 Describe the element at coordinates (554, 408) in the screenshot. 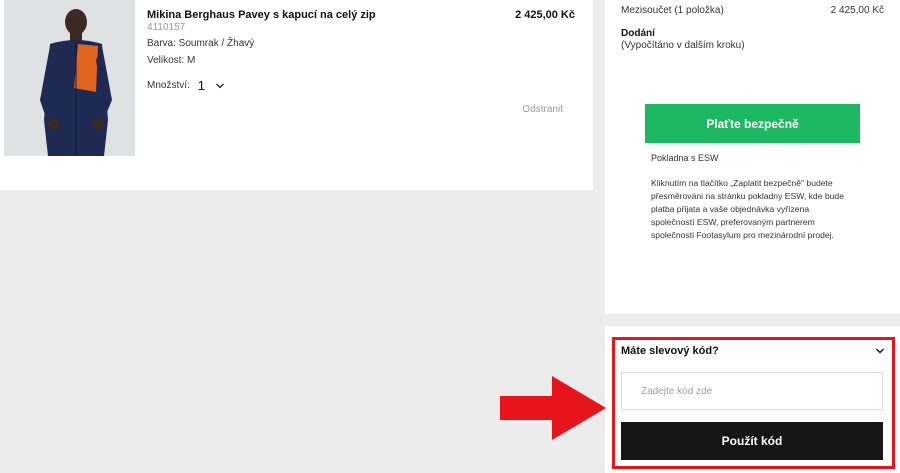

I see `arrow-right-icon` at that location.